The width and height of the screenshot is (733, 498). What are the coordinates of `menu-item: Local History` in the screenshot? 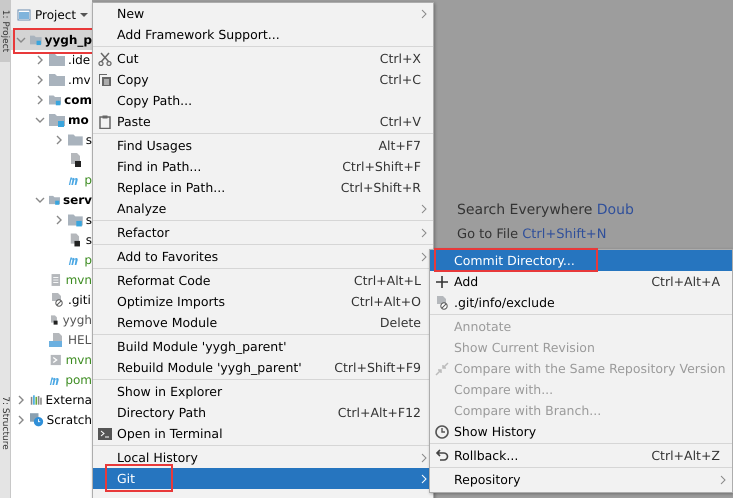 It's located at (263, 457).